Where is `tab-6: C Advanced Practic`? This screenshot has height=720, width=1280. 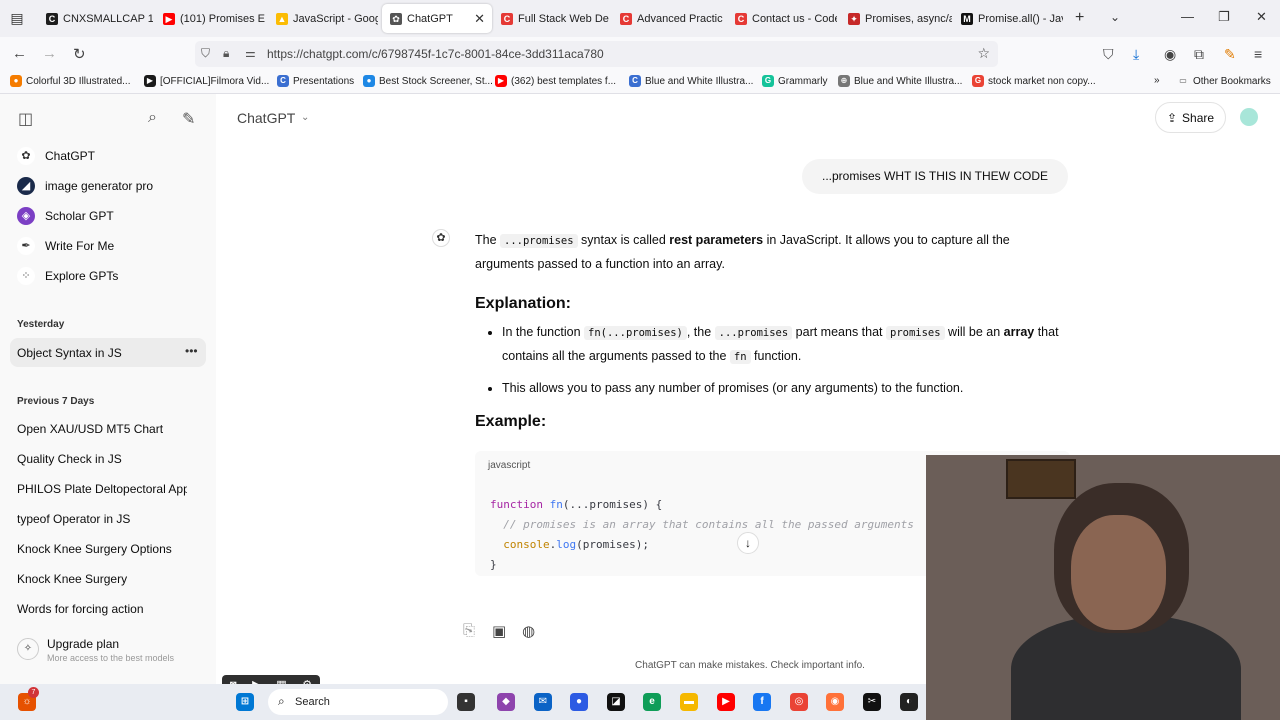
tab-6: C Advanced Practic is located at coordinates (668, 18).